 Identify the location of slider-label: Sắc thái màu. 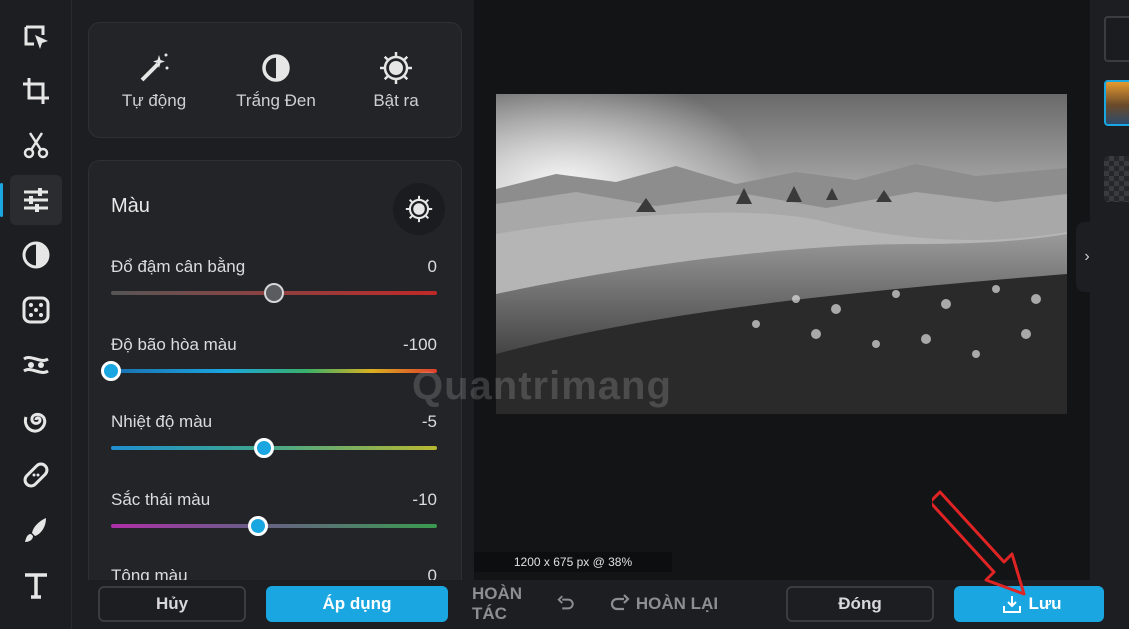
(161, 499).